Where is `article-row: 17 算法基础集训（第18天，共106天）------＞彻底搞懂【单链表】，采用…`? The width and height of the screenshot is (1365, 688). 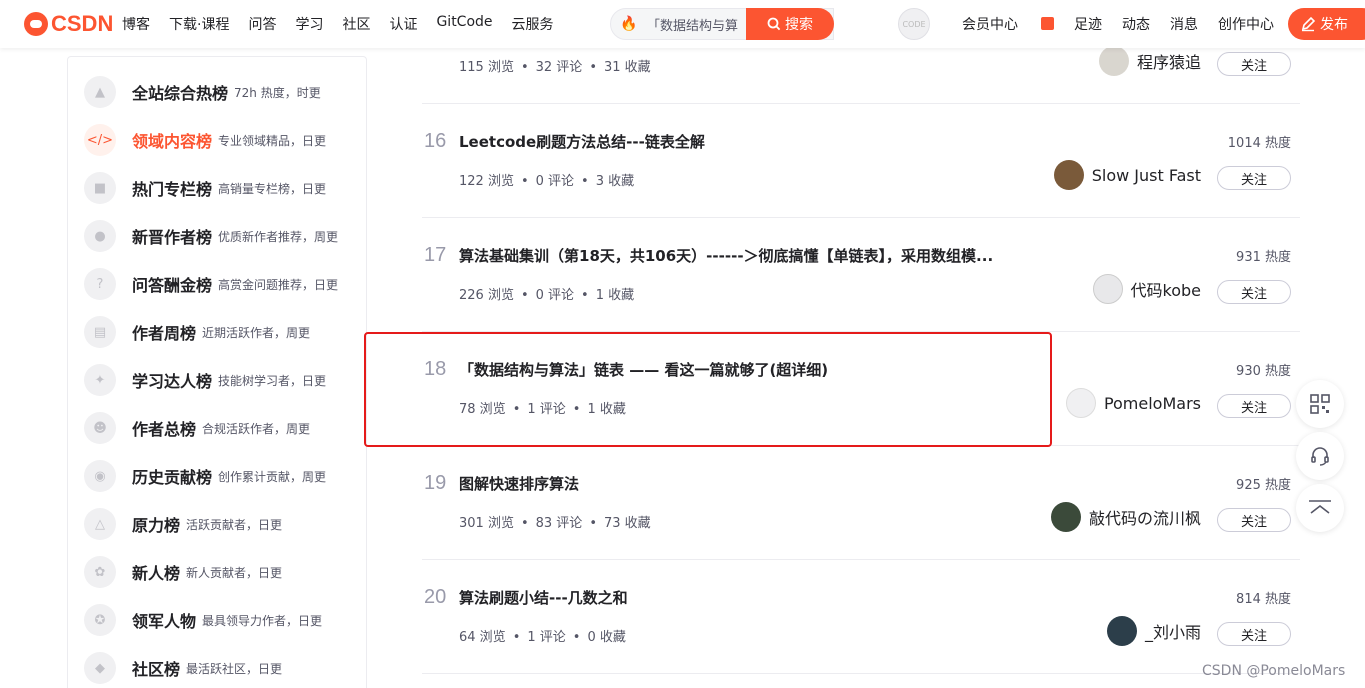 article-row: 17 算法基础集训（第18天，共106天）------＞彻底搞懂【单链表】，采用… is located at coordinates (861, 275).